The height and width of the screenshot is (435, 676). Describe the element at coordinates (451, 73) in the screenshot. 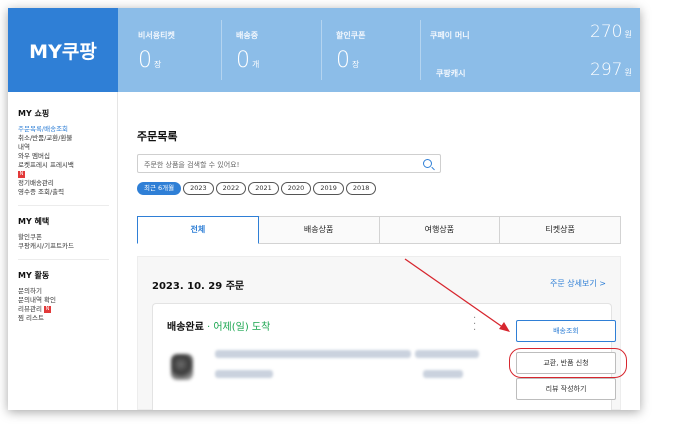

I see `stat-label-cash: 쿠팡캐시` at that location.